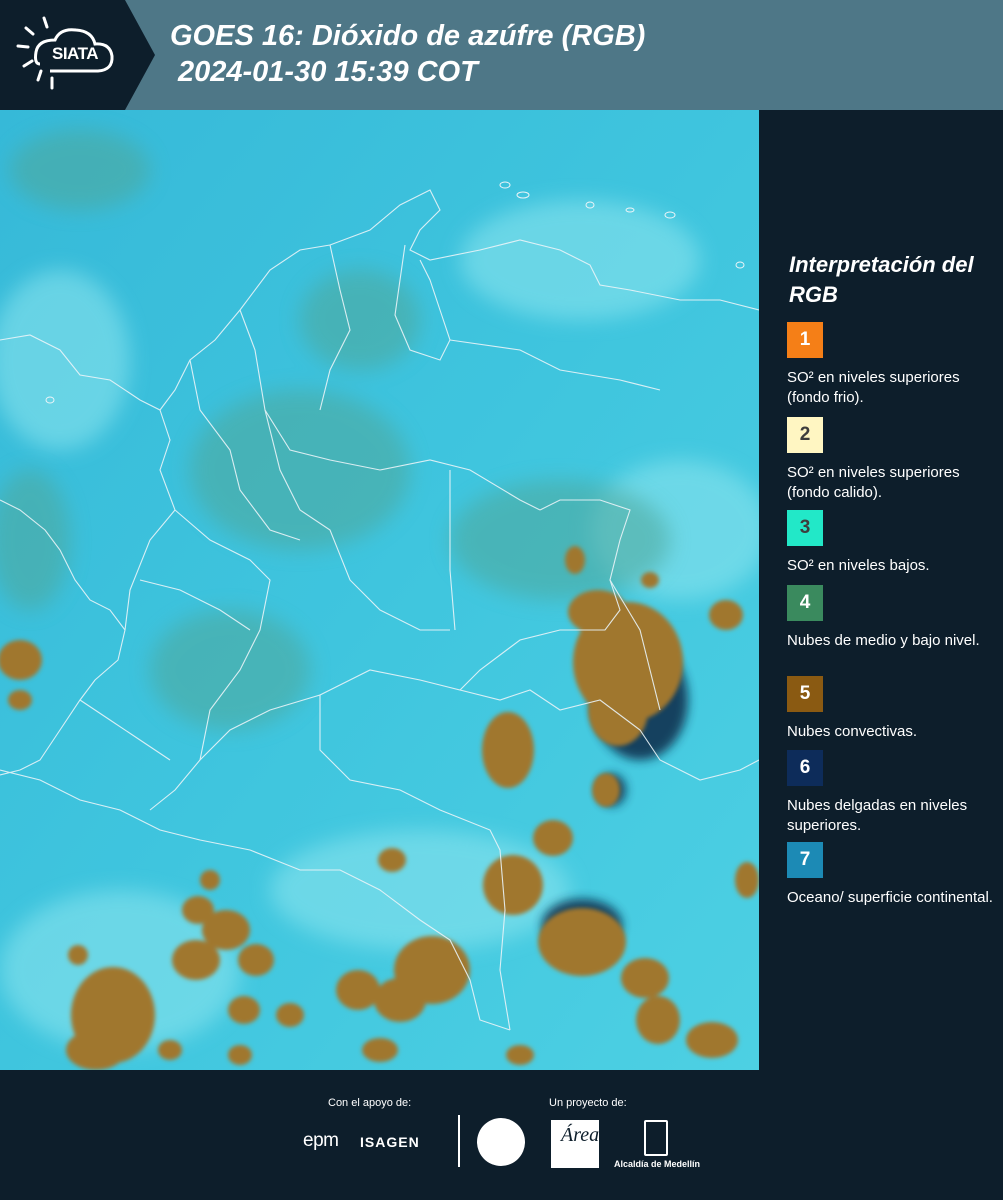 The height and width of the screenshot is (1200, 1003). Describe the element at coordinates (892, 618) in the screenshot. I see `legend-item-4: 4 Nubes de medio y bajo nivel.` at that location.